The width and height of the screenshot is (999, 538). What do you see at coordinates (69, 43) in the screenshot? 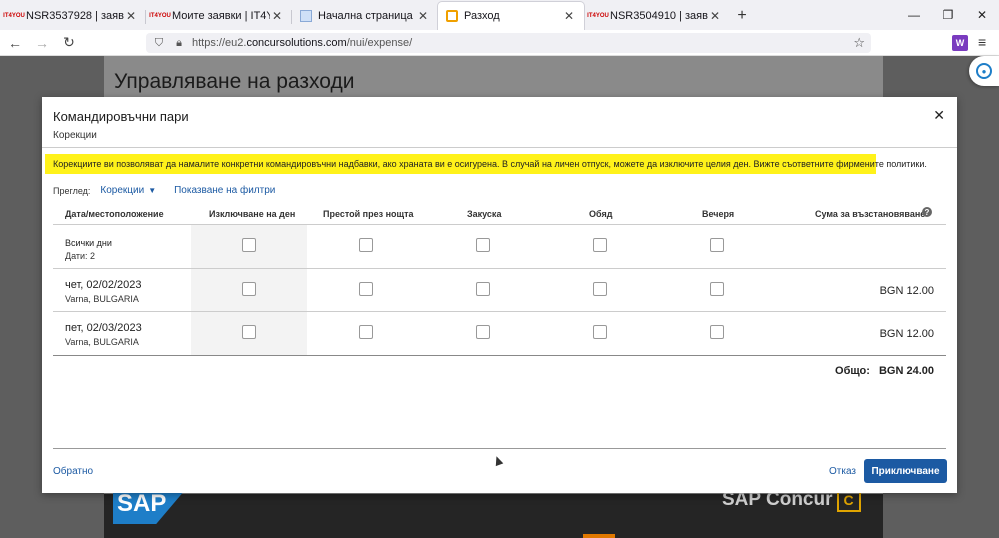
I see `reload-icon: ↻` at bounding box center [69, 43].